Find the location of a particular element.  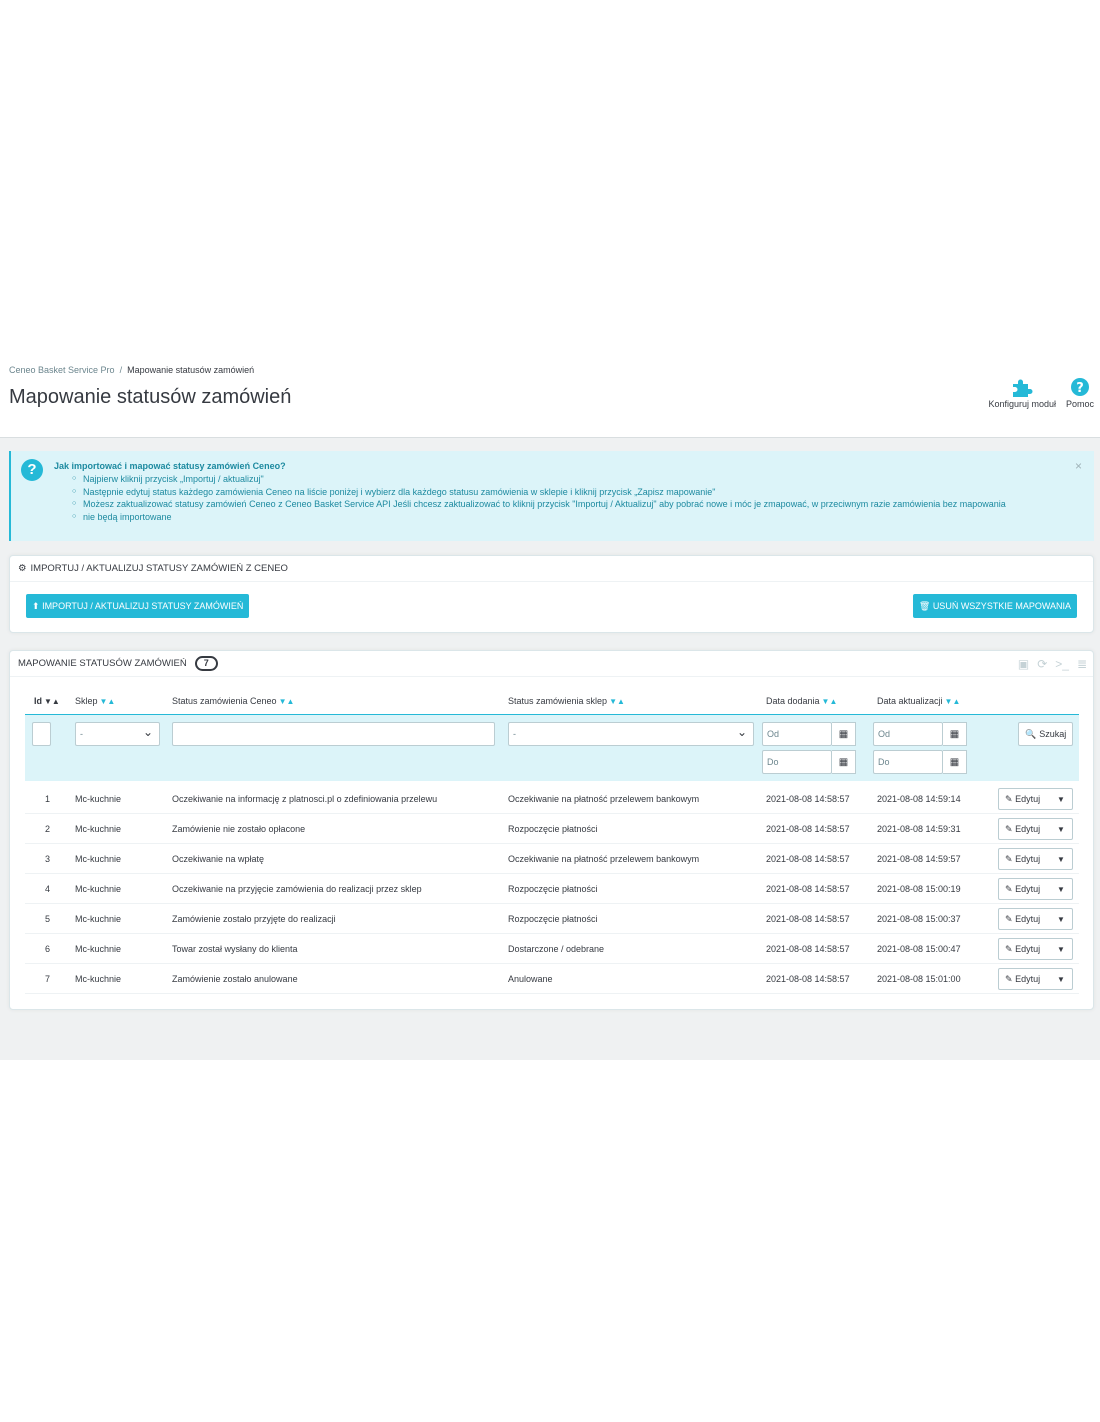

breadcrumb-current: Mapowanie statusów zamówień is located at coordinates (191, 370).